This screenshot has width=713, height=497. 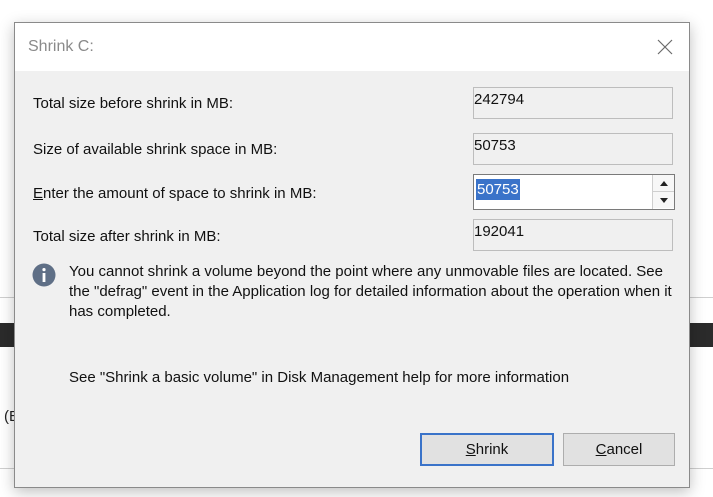 I want to click on total-before-value-box: 242794, so click(x=573, y=103).